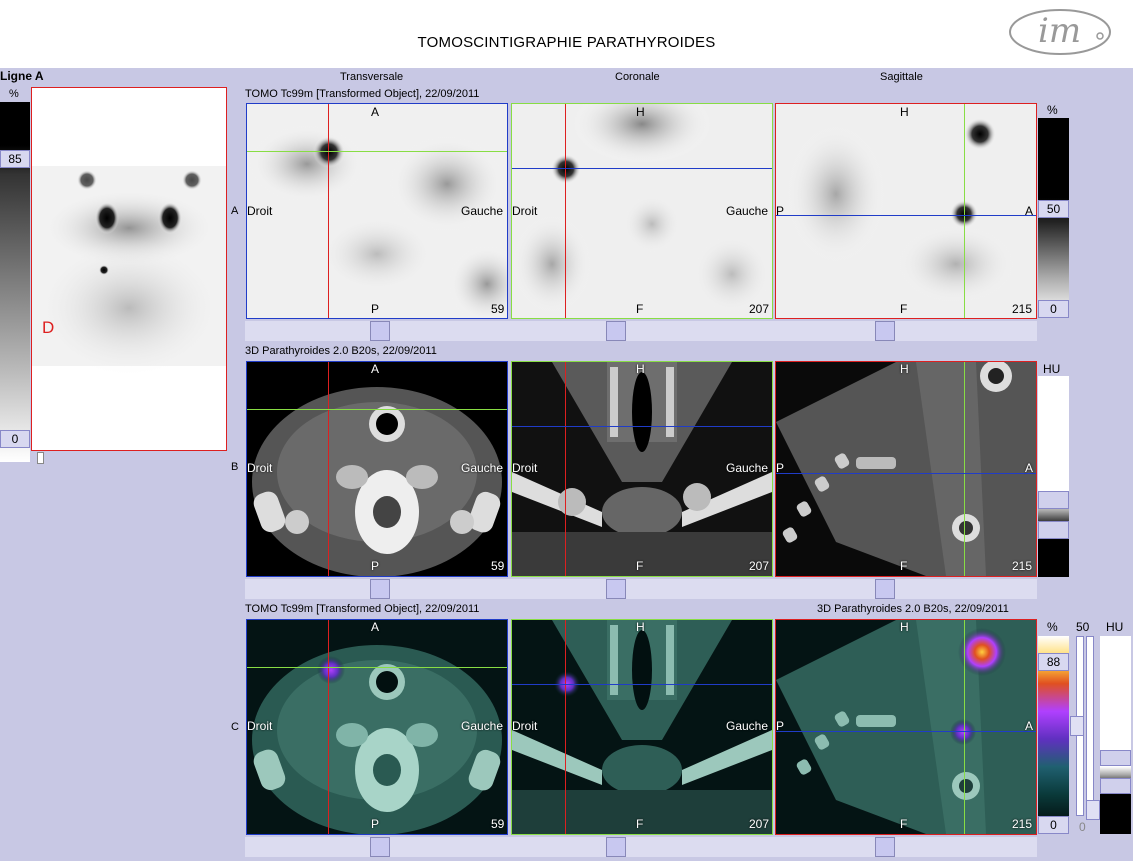 Image resolution: width=1133 pixels, height=861 pixels. What do you see at coordinates (641, 847) in the screenshot?
I see `row-c-slice-bar` at bounding box center [641, 847].